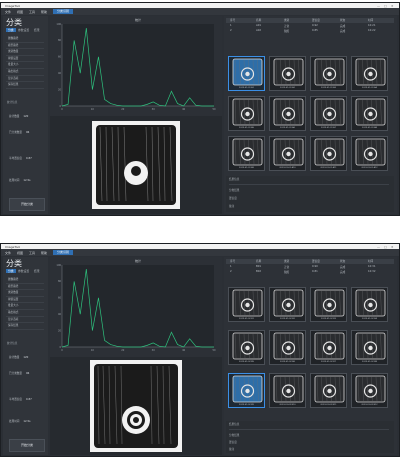 The width and height of the screenshot is (400, 458). What do you see at coordinates (287, 73) in the screenshot?
I see `thumbnail-item: 2023-01-01 A2` at bounding box center [287, 73].